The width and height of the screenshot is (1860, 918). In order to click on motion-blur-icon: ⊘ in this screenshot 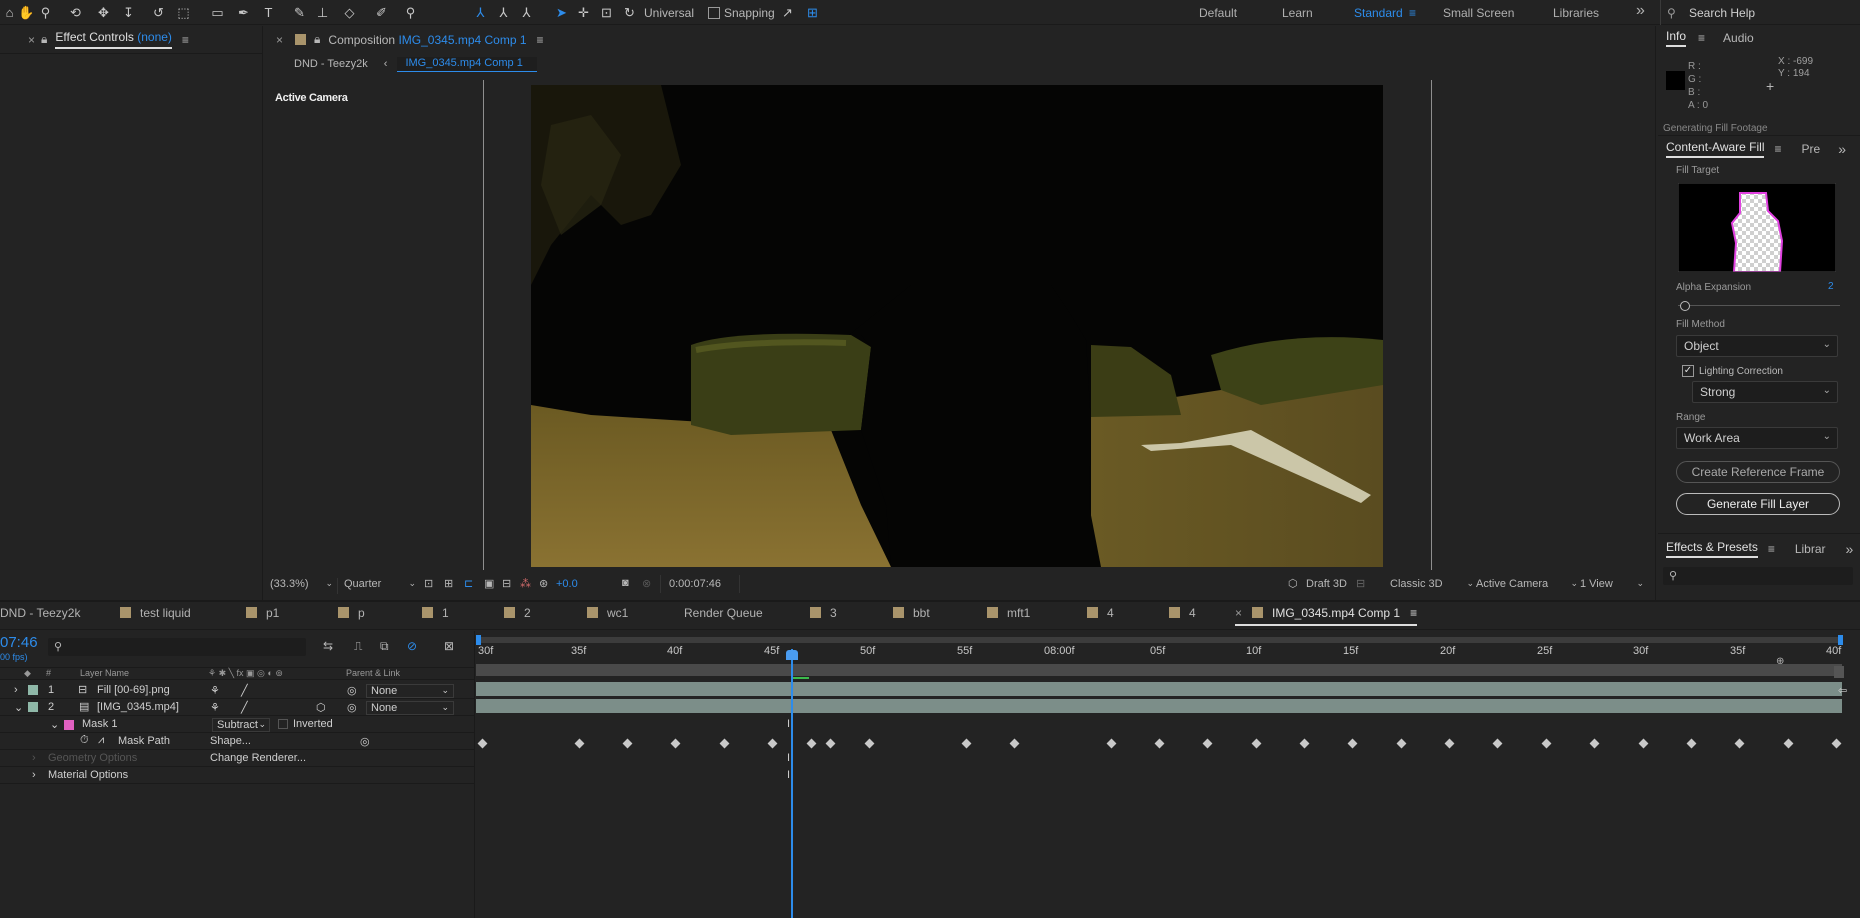, I will do `click(412, 646)`.